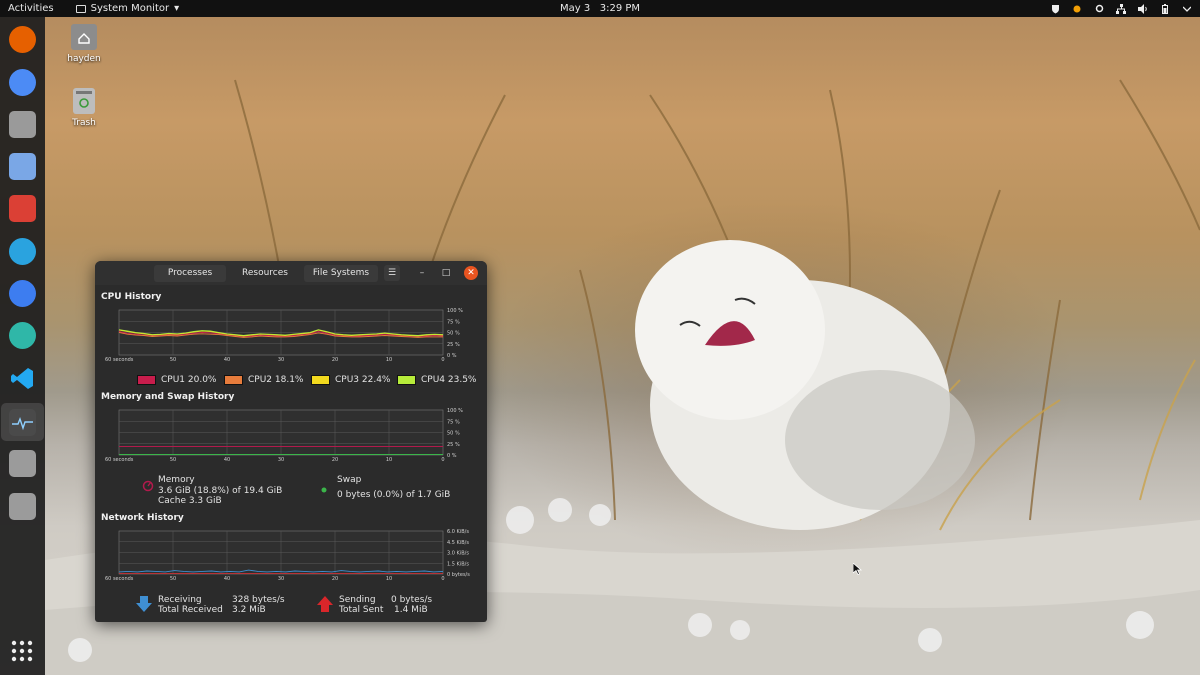 Image resolution: width=1200 pixels, height=675 pixels. What do you see at coordinates (392, 273) in the screenshot?
I see `menu-icon: ☰` at bounding box center [392, 273].